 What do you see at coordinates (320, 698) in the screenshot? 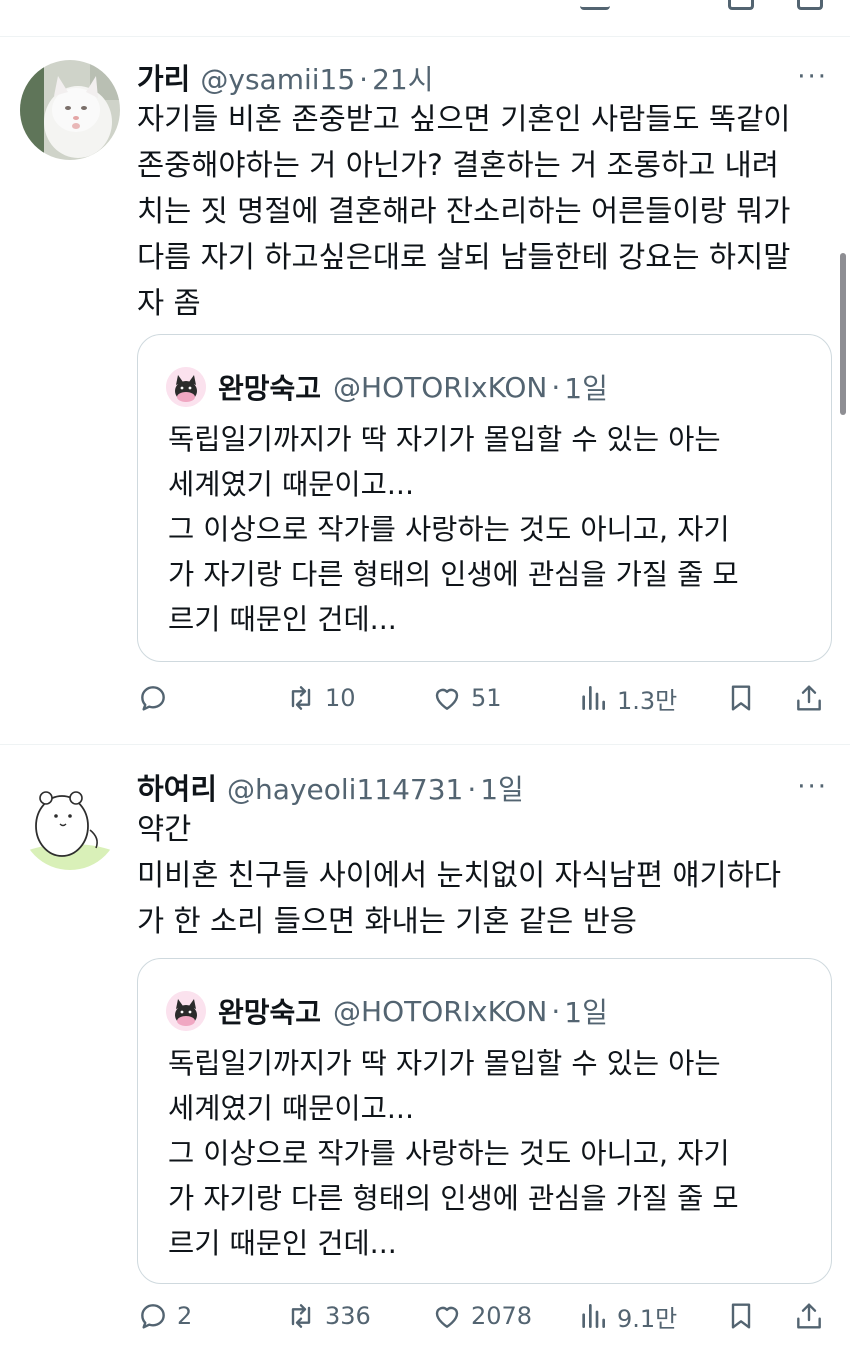
I see `retweet-button: 10` at bounding box center [320, 698].